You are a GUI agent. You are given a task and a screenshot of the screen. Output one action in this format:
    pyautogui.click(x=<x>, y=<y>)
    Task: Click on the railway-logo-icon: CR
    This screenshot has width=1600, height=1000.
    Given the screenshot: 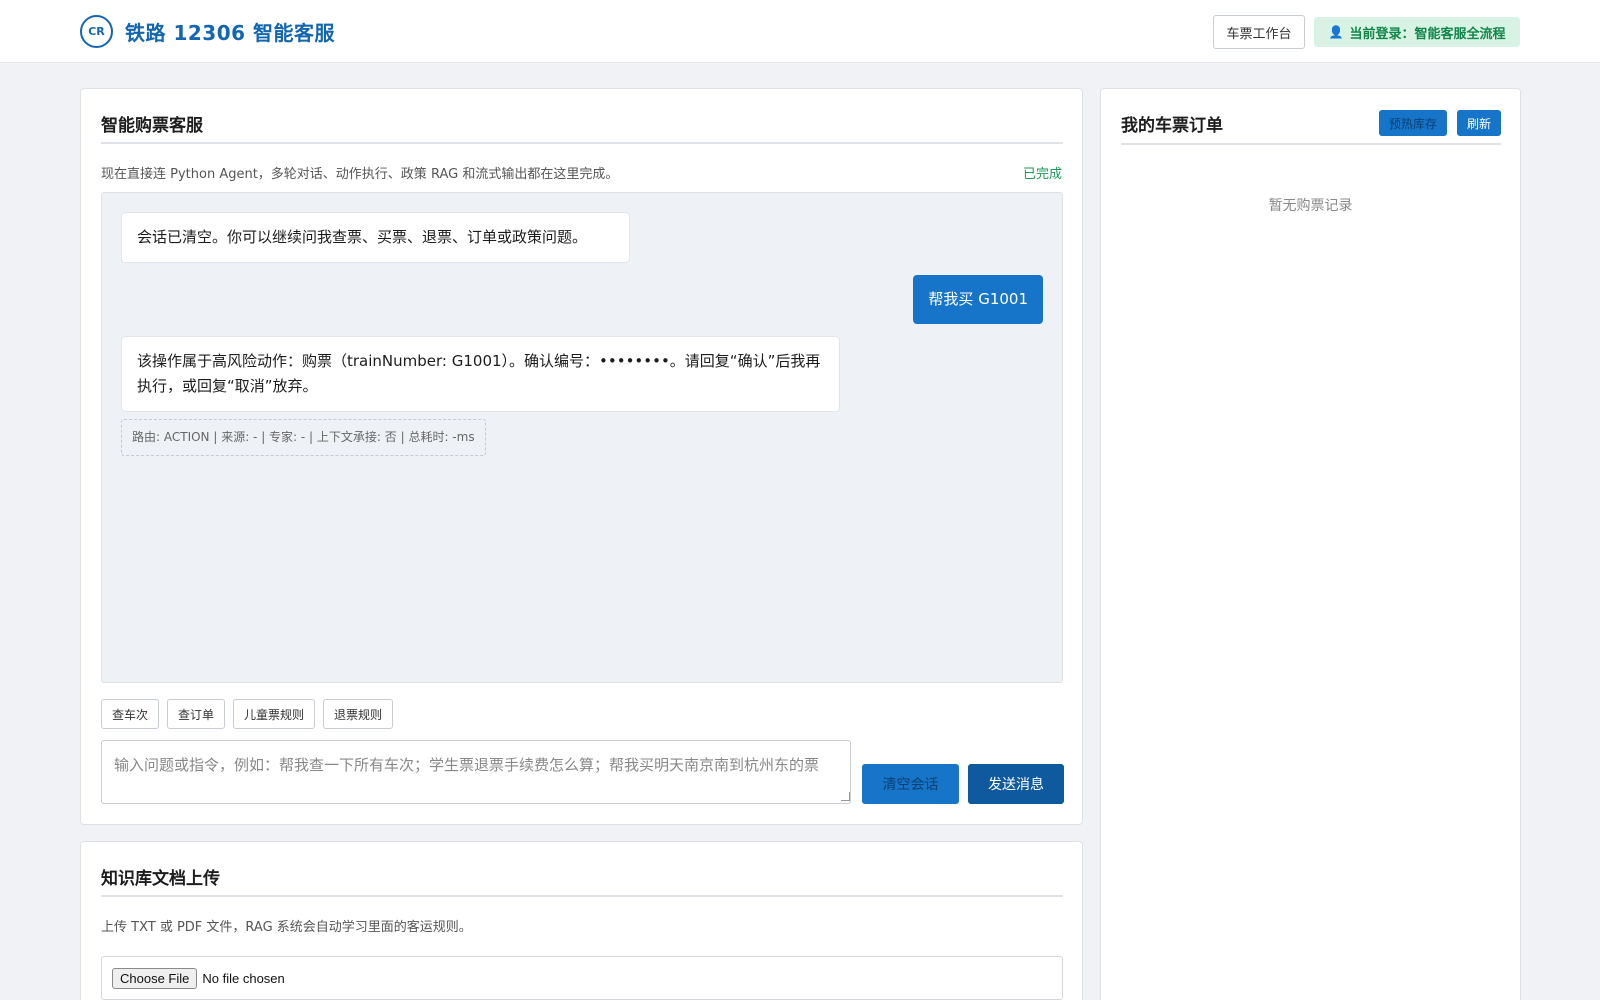 What is the action you would take?
    pyautogui.click(x=96, y=31)
    